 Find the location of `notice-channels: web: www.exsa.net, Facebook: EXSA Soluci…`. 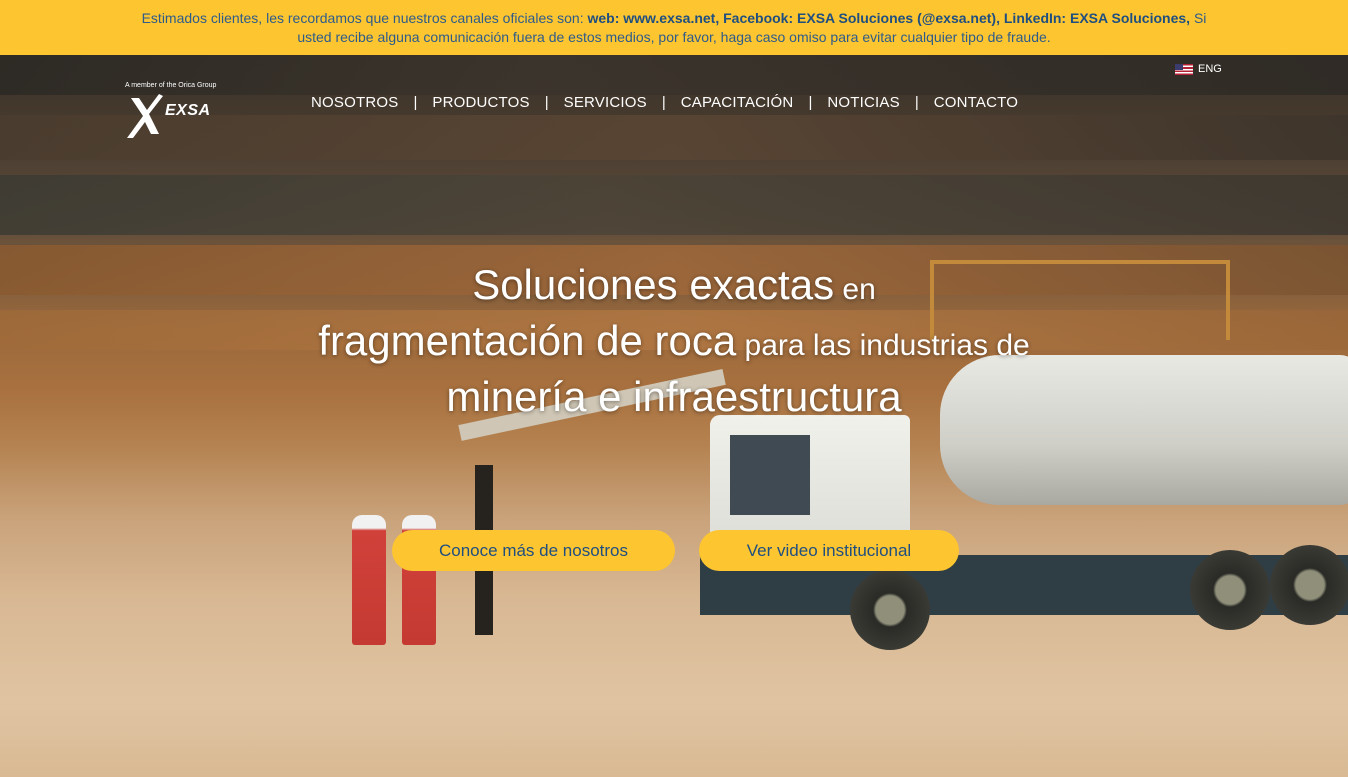

notice-channels: web: www.exsa.net, Facebook: EXSA Soluci… is located at coordinates (888, 18).